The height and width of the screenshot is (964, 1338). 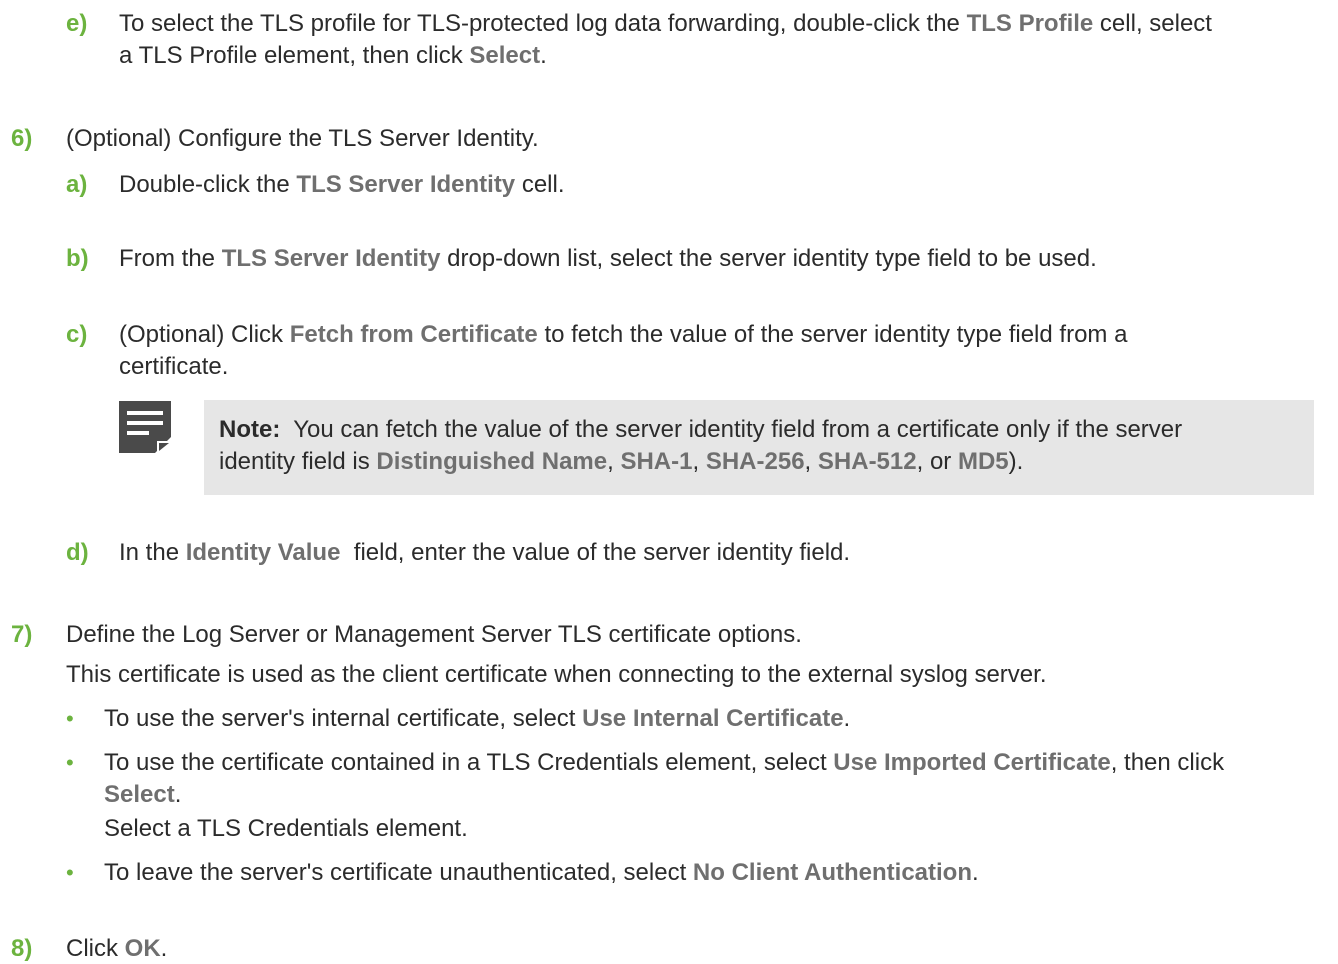 What do you see at coordinates (95, 948) in the screenshot?
I see `step-8-text: Click` at bounding box center [95, 948].